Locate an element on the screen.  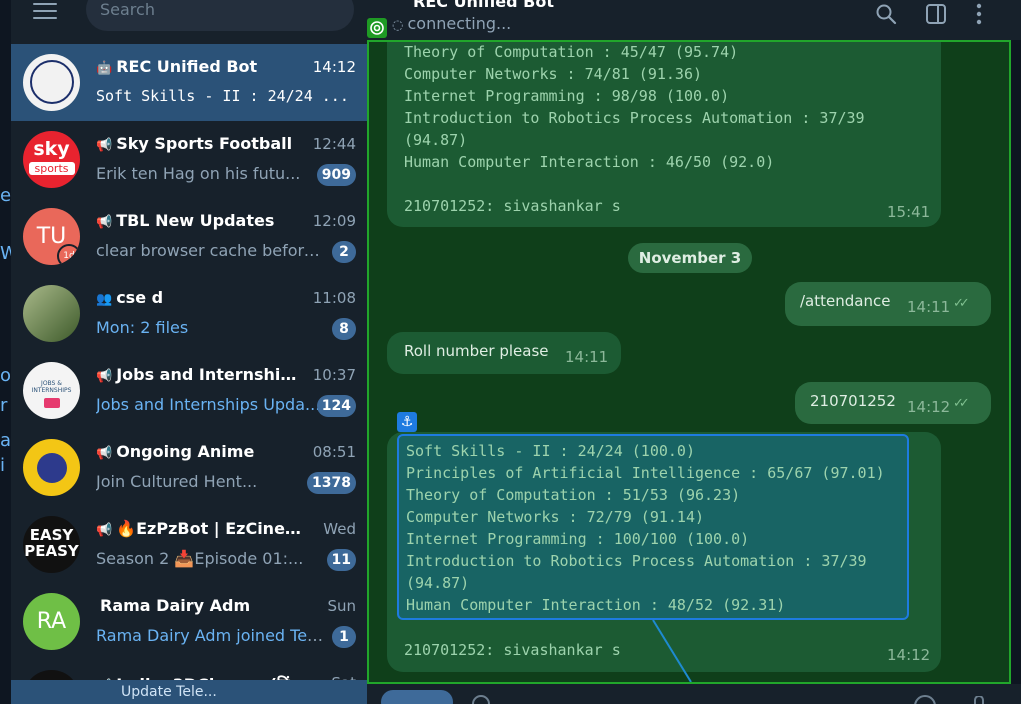
microphone-icon is located at coordinates (979, 700).